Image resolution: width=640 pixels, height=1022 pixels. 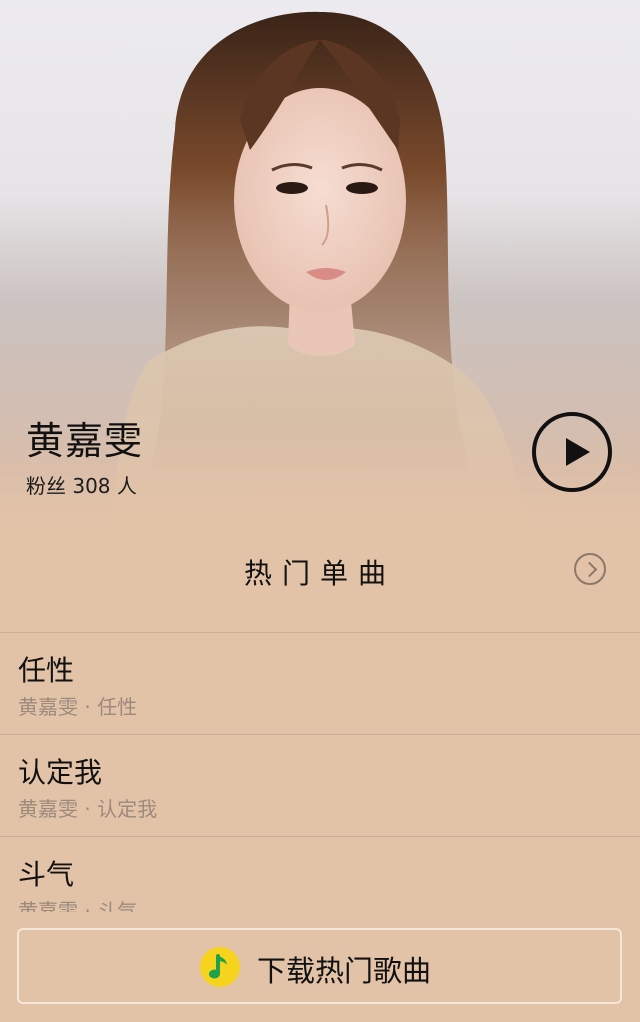 I want to click on download-hot-songs-button: 下载热门歌曲, so click(x=319, y=966).